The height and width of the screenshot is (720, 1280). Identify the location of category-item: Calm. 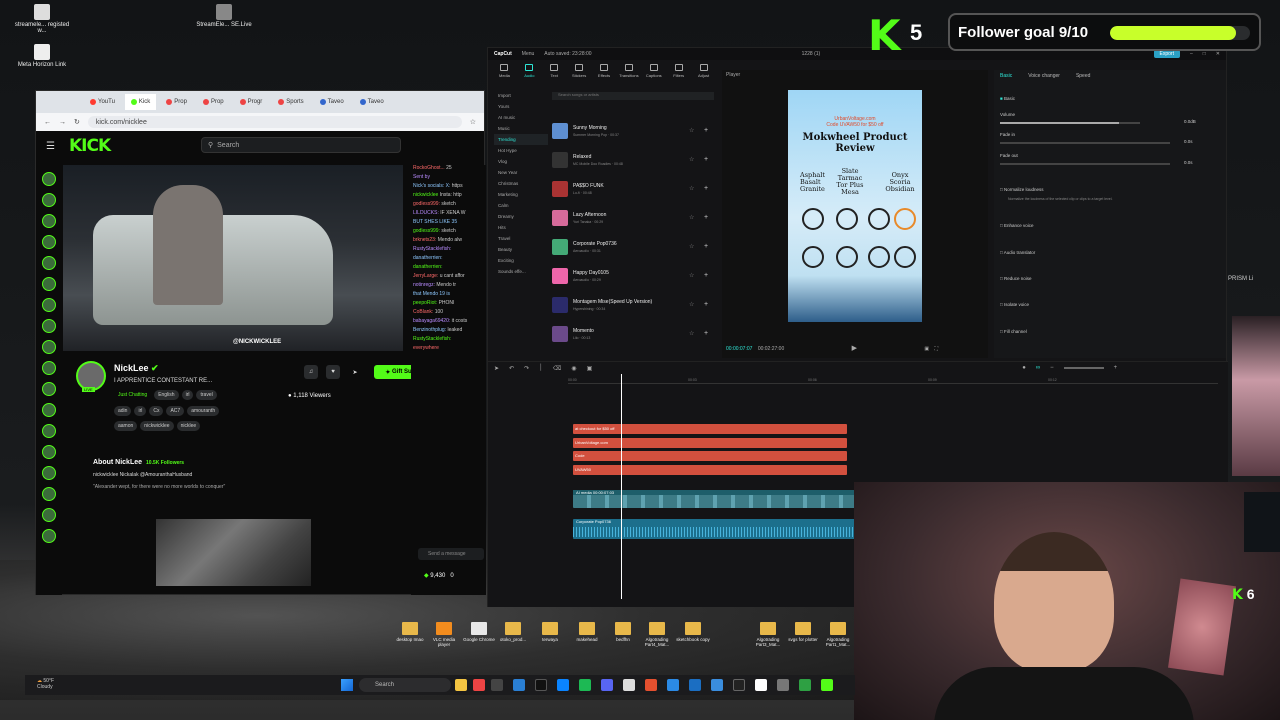
(521, 205).